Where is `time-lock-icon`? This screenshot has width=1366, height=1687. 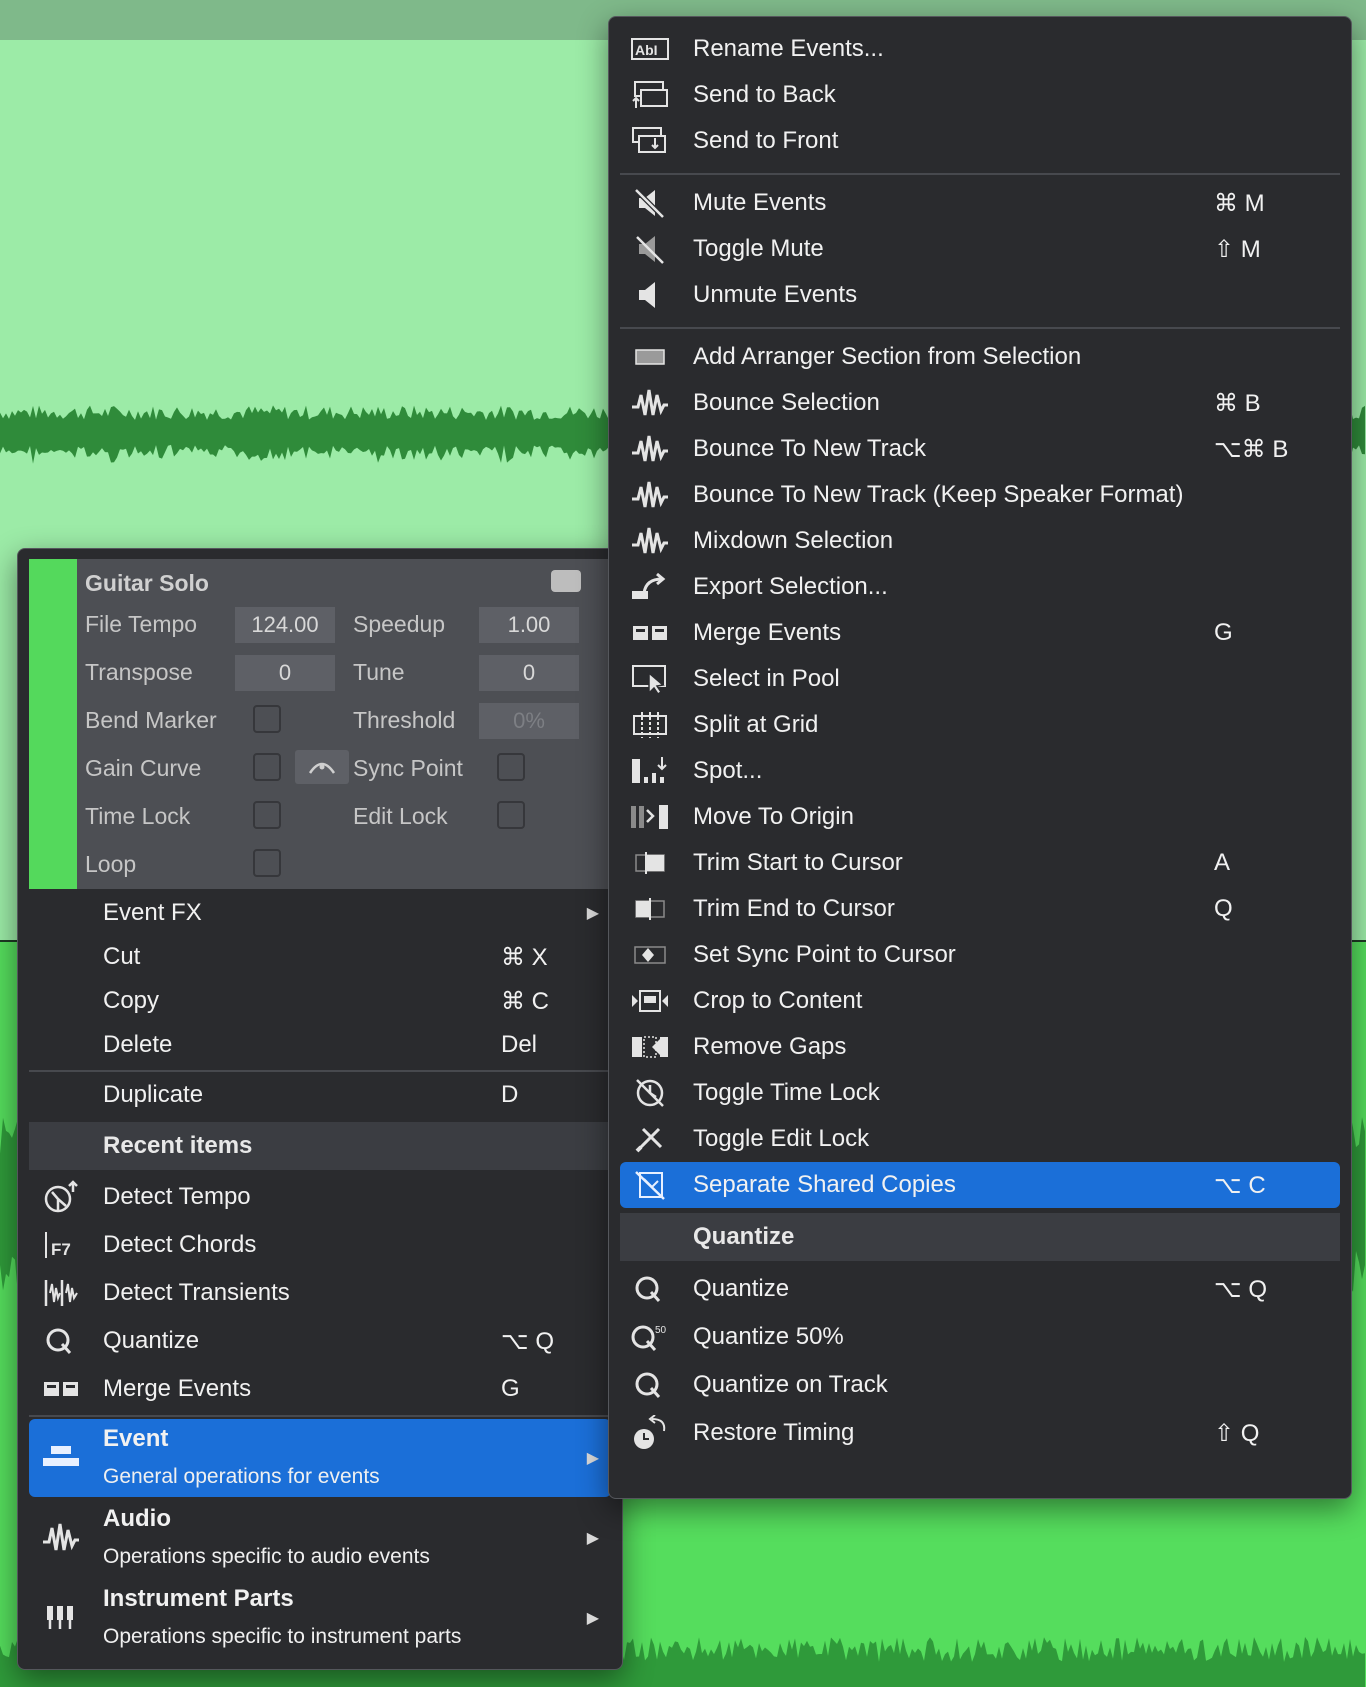
time-lock-icon is located at coordinates (650, 1093).